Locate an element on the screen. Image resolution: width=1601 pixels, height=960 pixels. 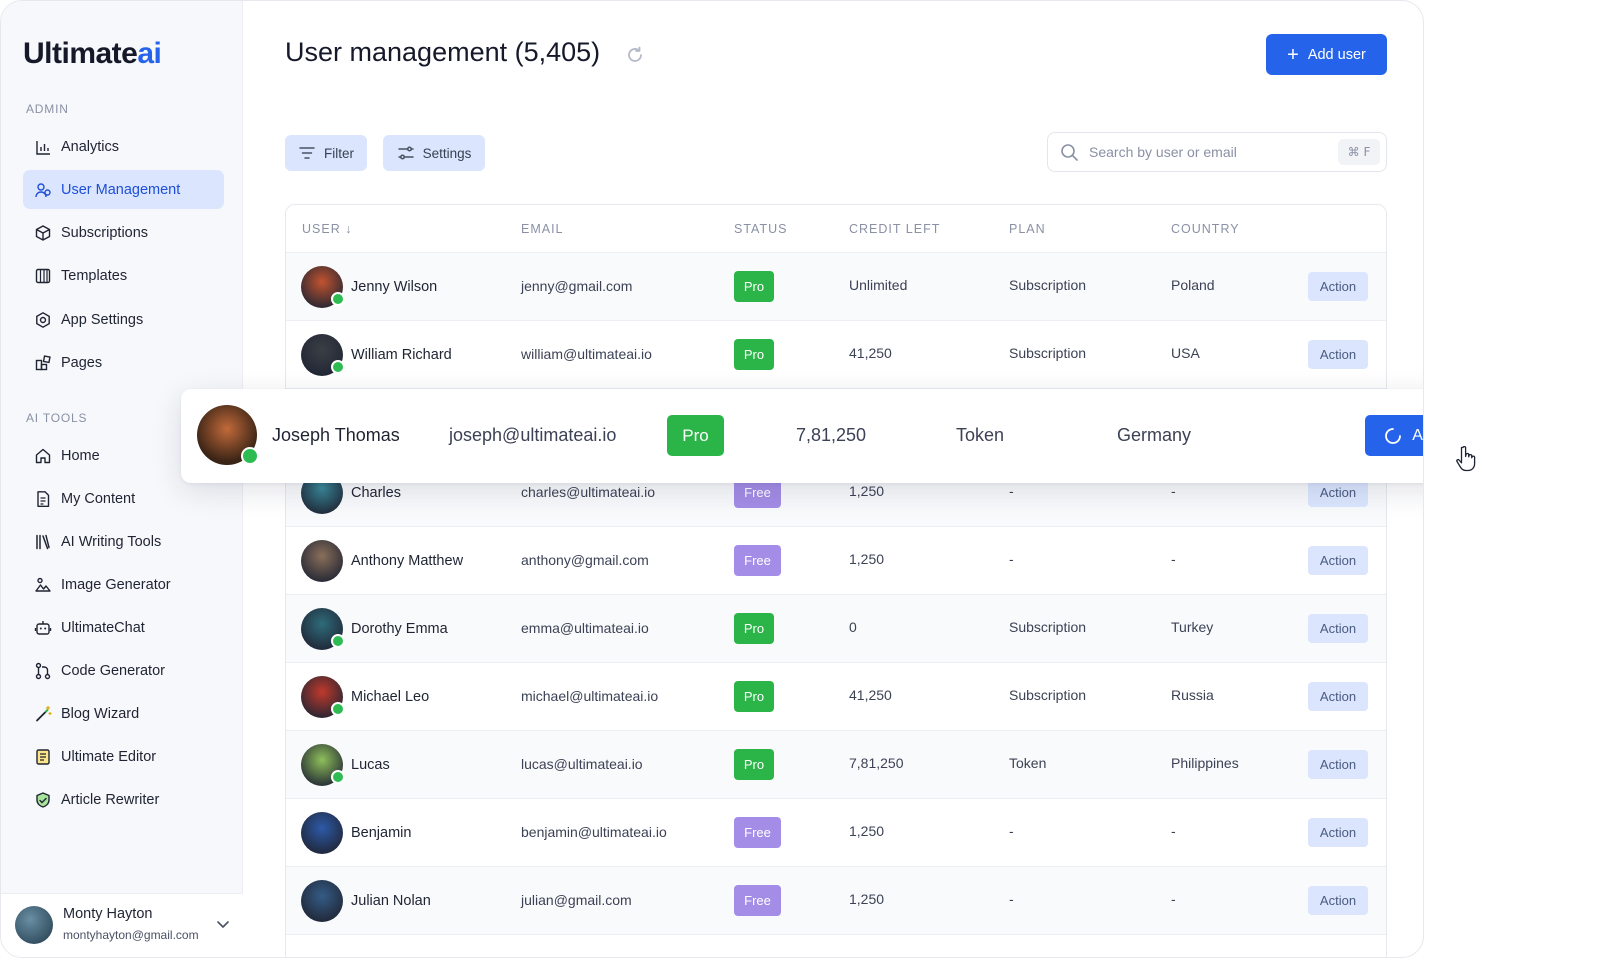
user-name: Lucas is located at coordinates (370, 765).